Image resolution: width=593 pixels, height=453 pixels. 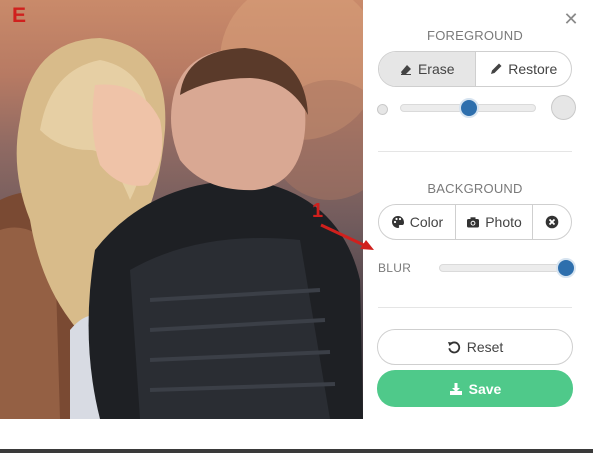 I want to click on blur-slider-thumb, so click(x=566, y=268).